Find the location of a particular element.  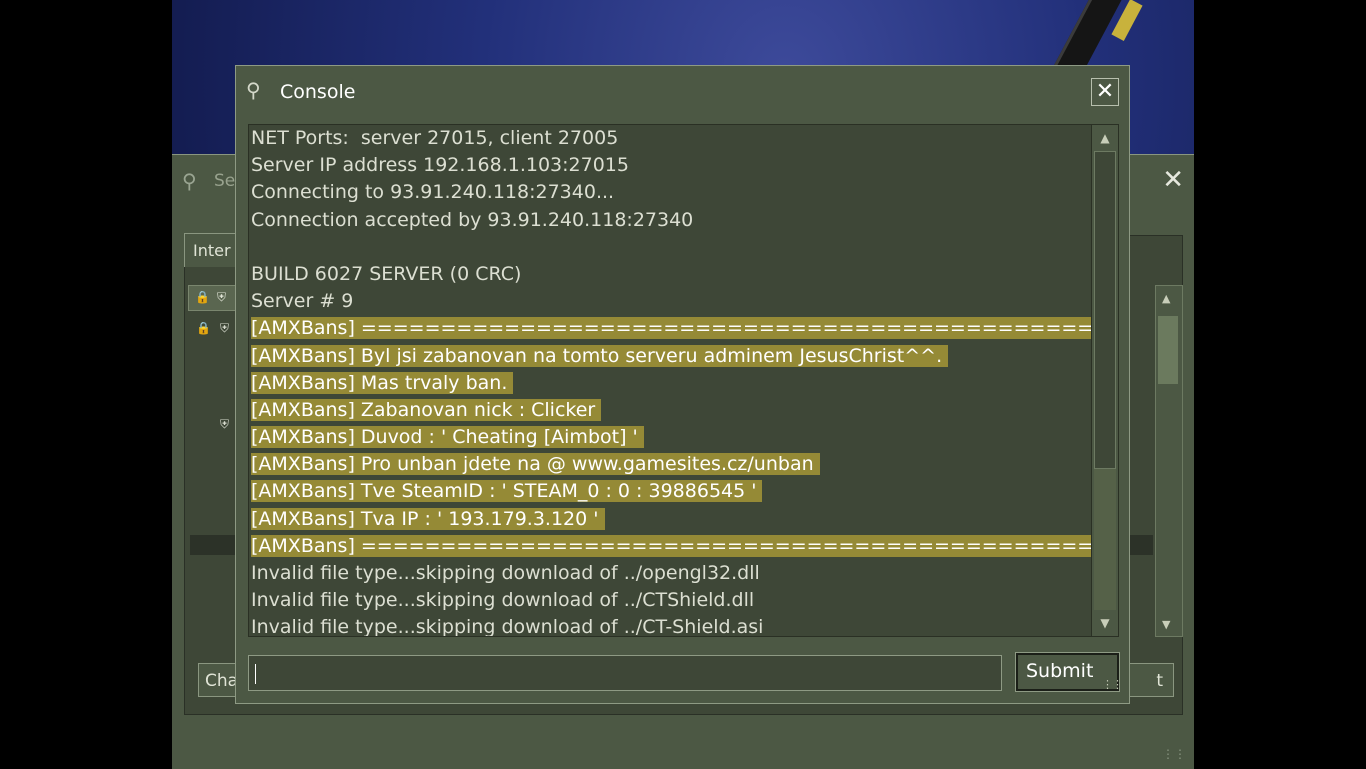

servers-scrollbar: ▲ ▼ is located at coordinates (1169, 461).